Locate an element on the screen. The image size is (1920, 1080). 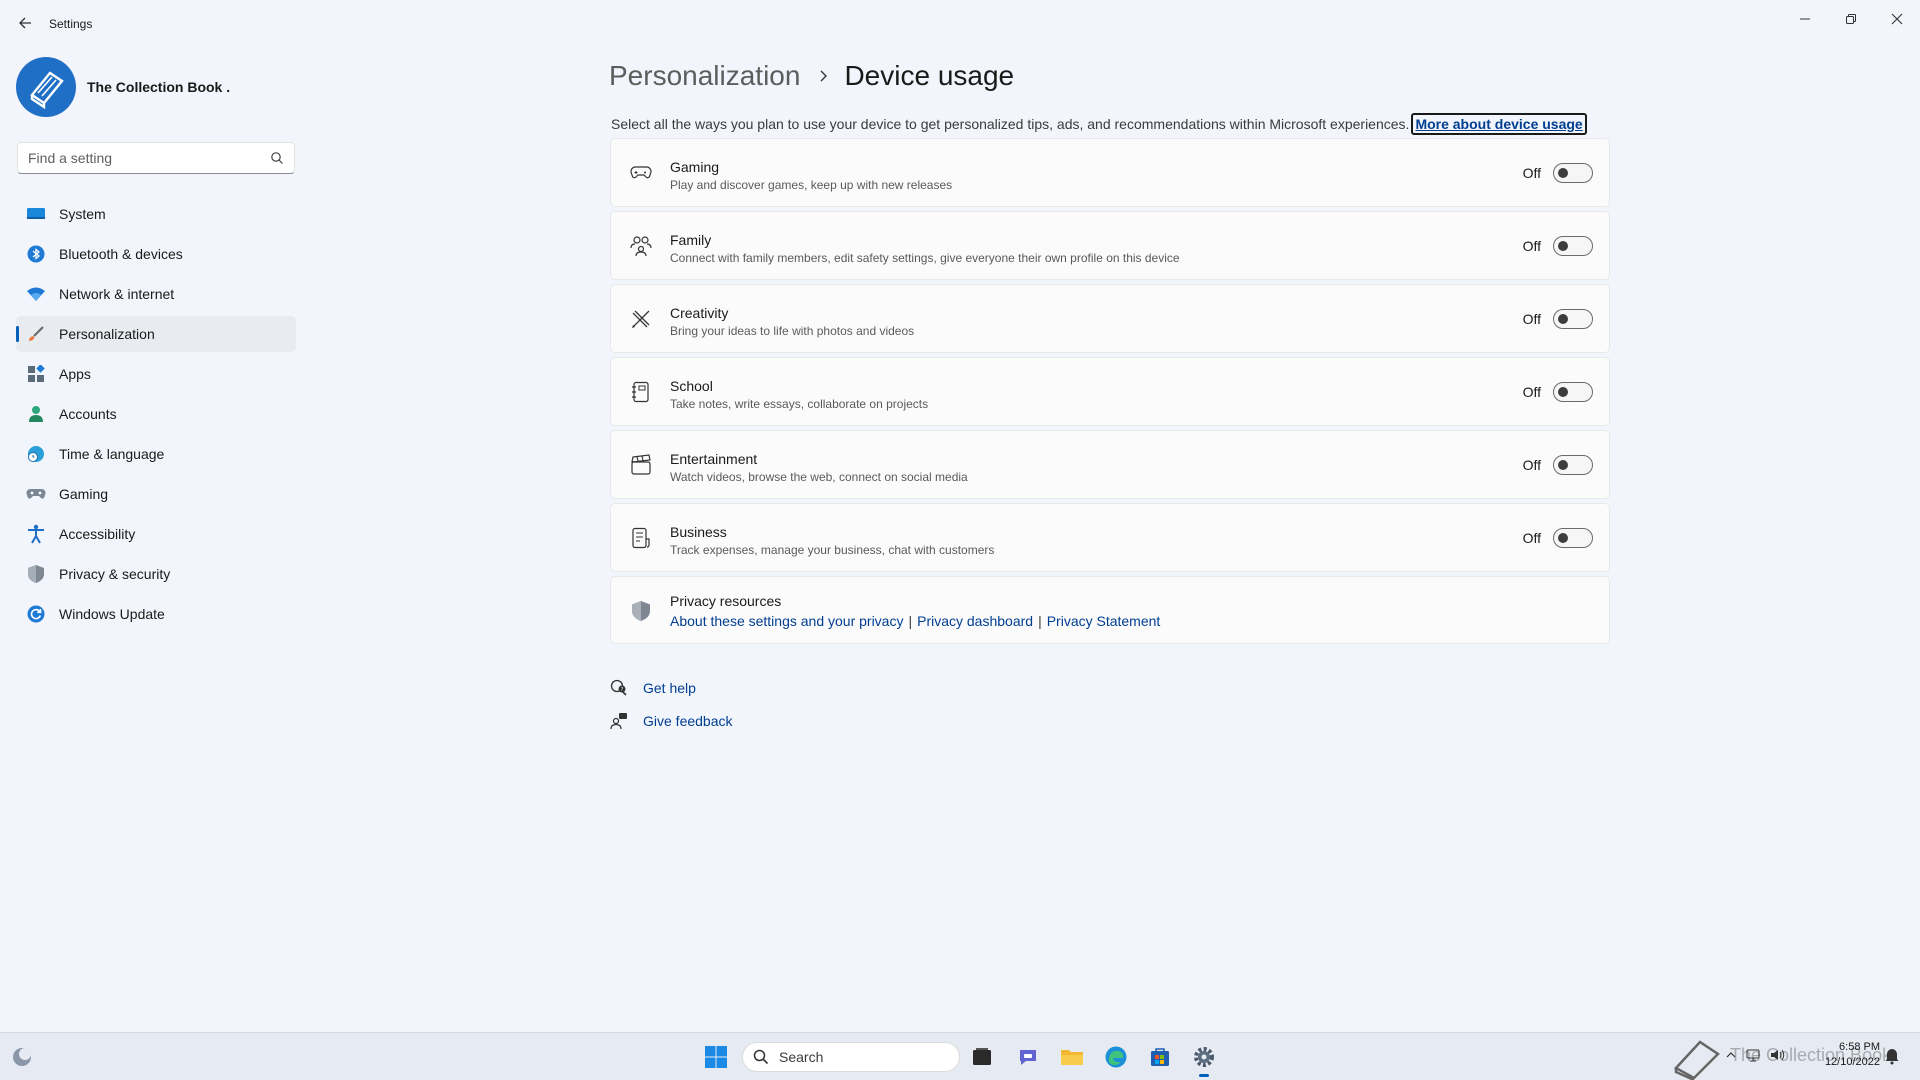
family-toggle is located at coordinates (1573, 246).